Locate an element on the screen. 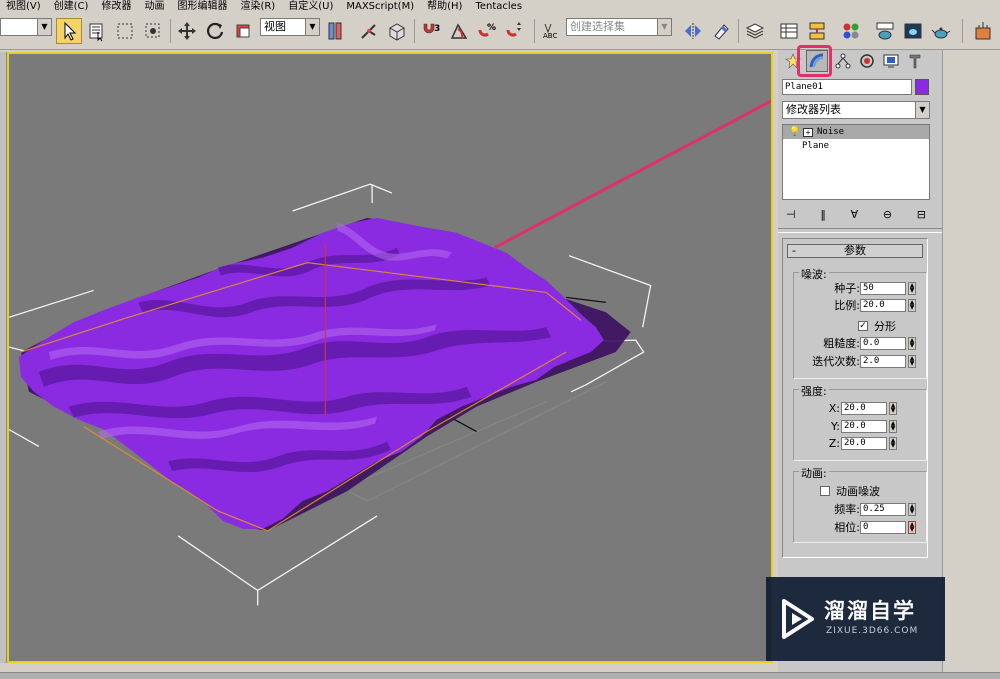 The width and height of the screenshot is (1000, 679). manipulate-icon is located at coordinates (368, 31).